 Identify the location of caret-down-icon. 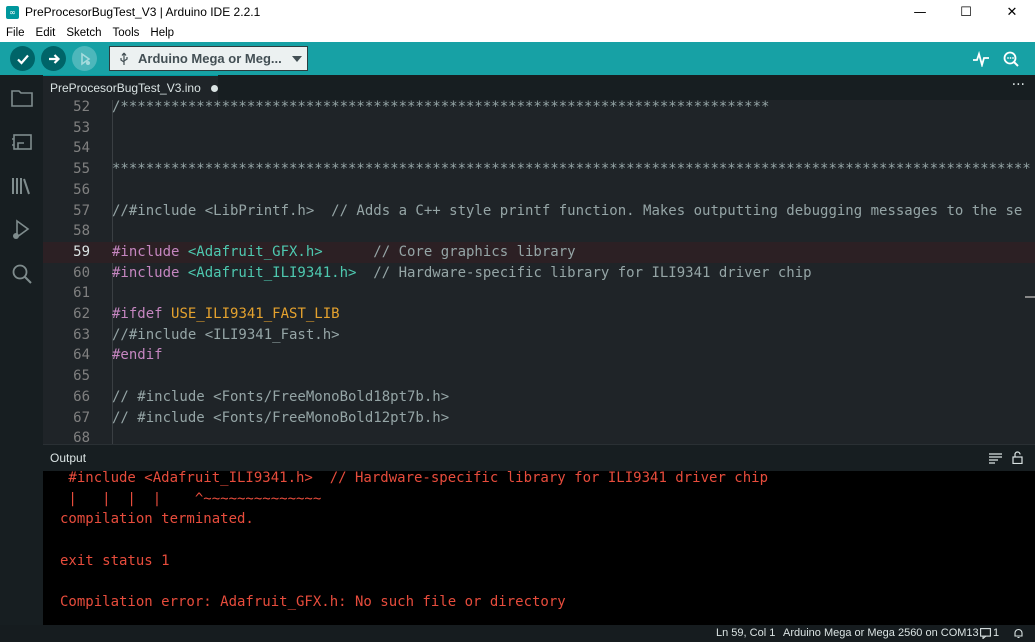
(296, 58).